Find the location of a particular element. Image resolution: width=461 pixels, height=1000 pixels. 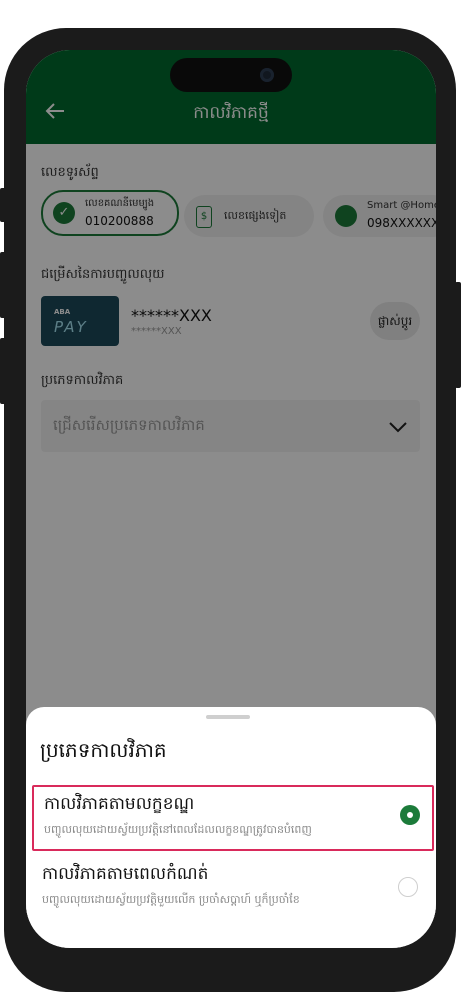

radio-selected-icon is located at coordinates (410, 815).